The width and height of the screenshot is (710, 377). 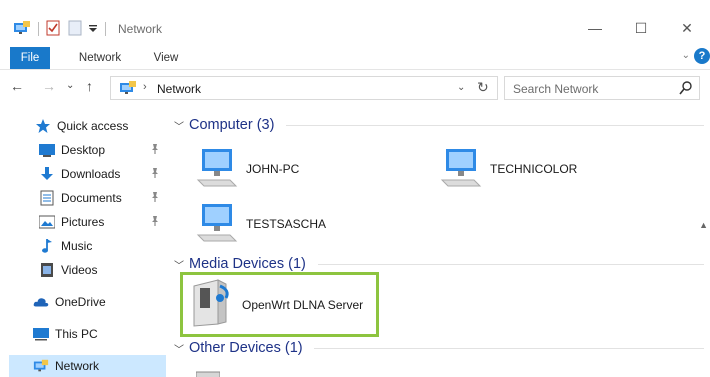 I want to click on network-computer-item: TECHNICOLOR, so click(x=508, y=168).